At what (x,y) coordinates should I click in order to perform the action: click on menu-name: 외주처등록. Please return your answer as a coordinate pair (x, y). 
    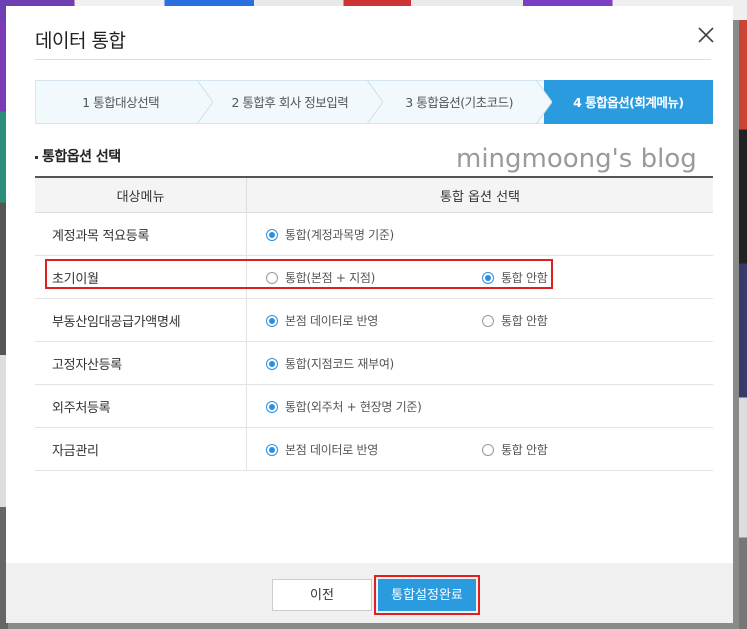
    Looking at the image, I should click on (141, 406).